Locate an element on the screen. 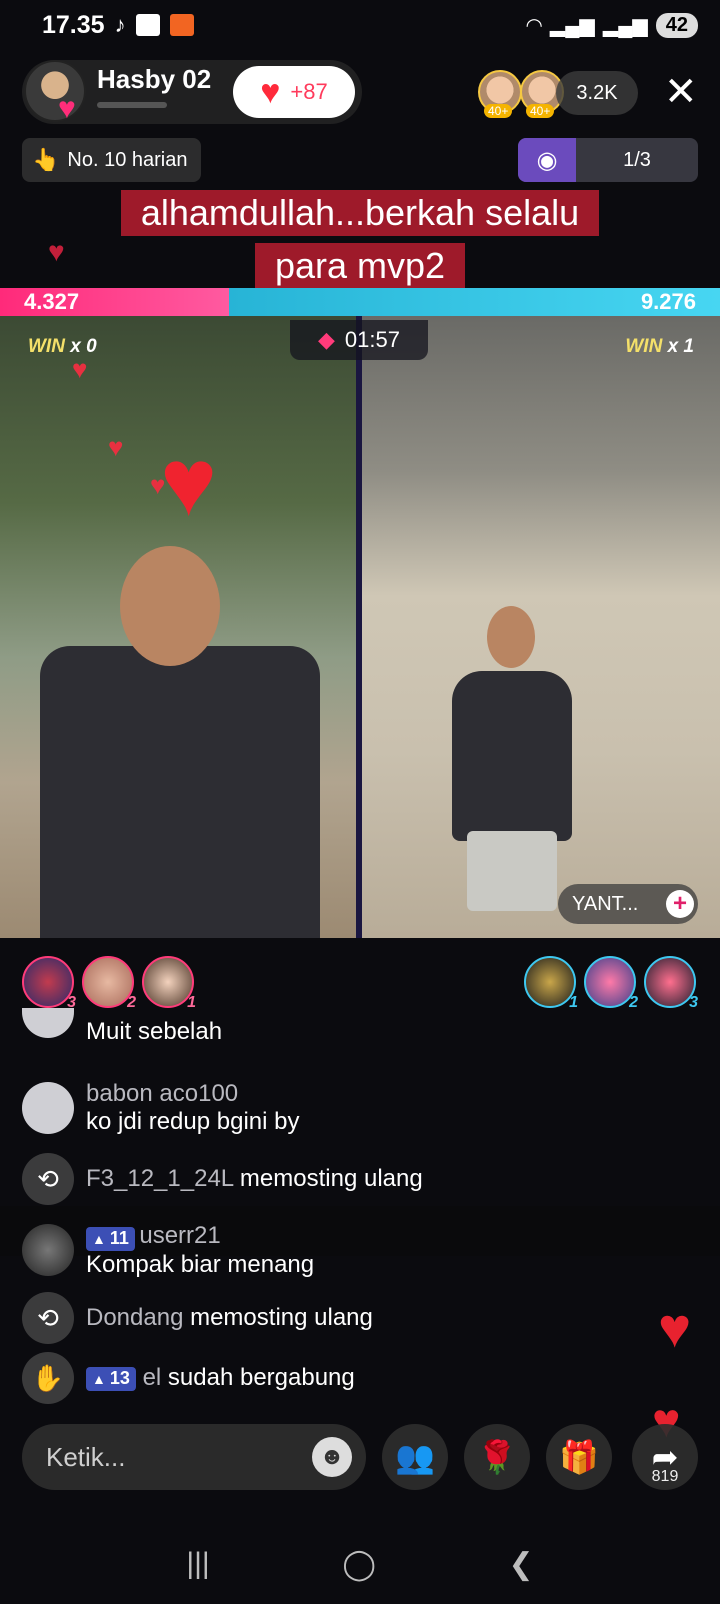  thumb-icon: 👆 is located at coordinates (46, 159).